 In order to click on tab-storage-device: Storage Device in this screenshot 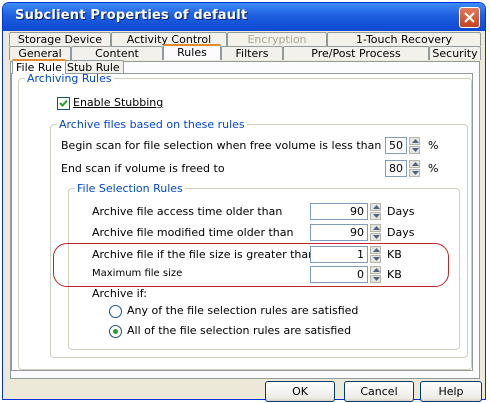, I will do `click(60, 39)`.